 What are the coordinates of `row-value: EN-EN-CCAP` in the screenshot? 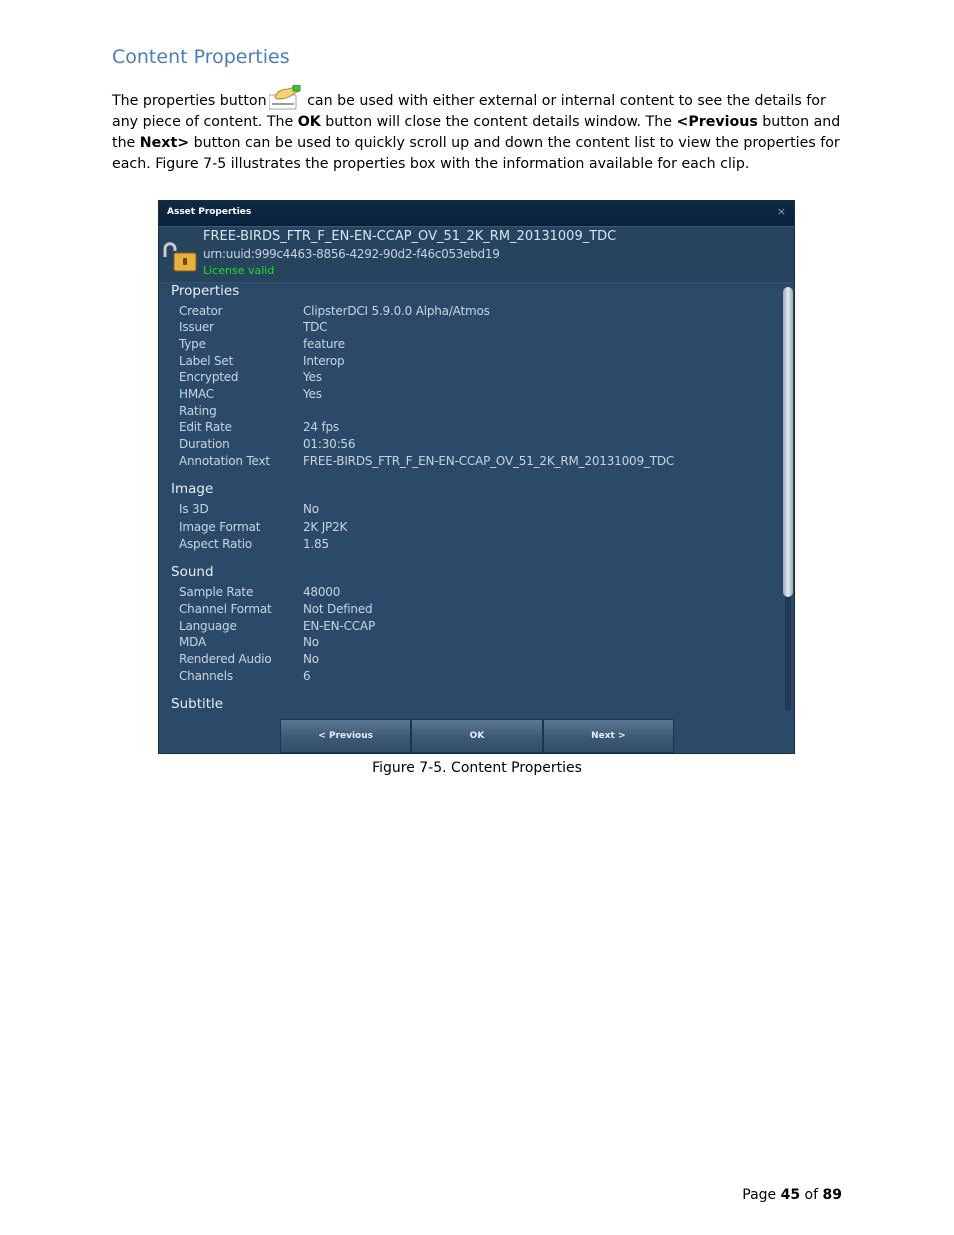 It's located at (339, 626).